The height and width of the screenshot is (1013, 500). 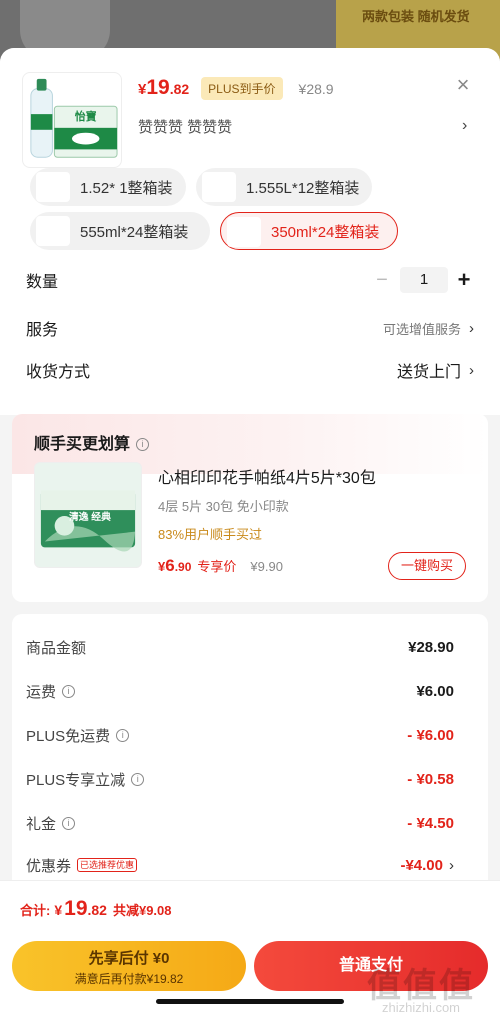 I want to click on close-icon: ×, so click(x=463, y=85).